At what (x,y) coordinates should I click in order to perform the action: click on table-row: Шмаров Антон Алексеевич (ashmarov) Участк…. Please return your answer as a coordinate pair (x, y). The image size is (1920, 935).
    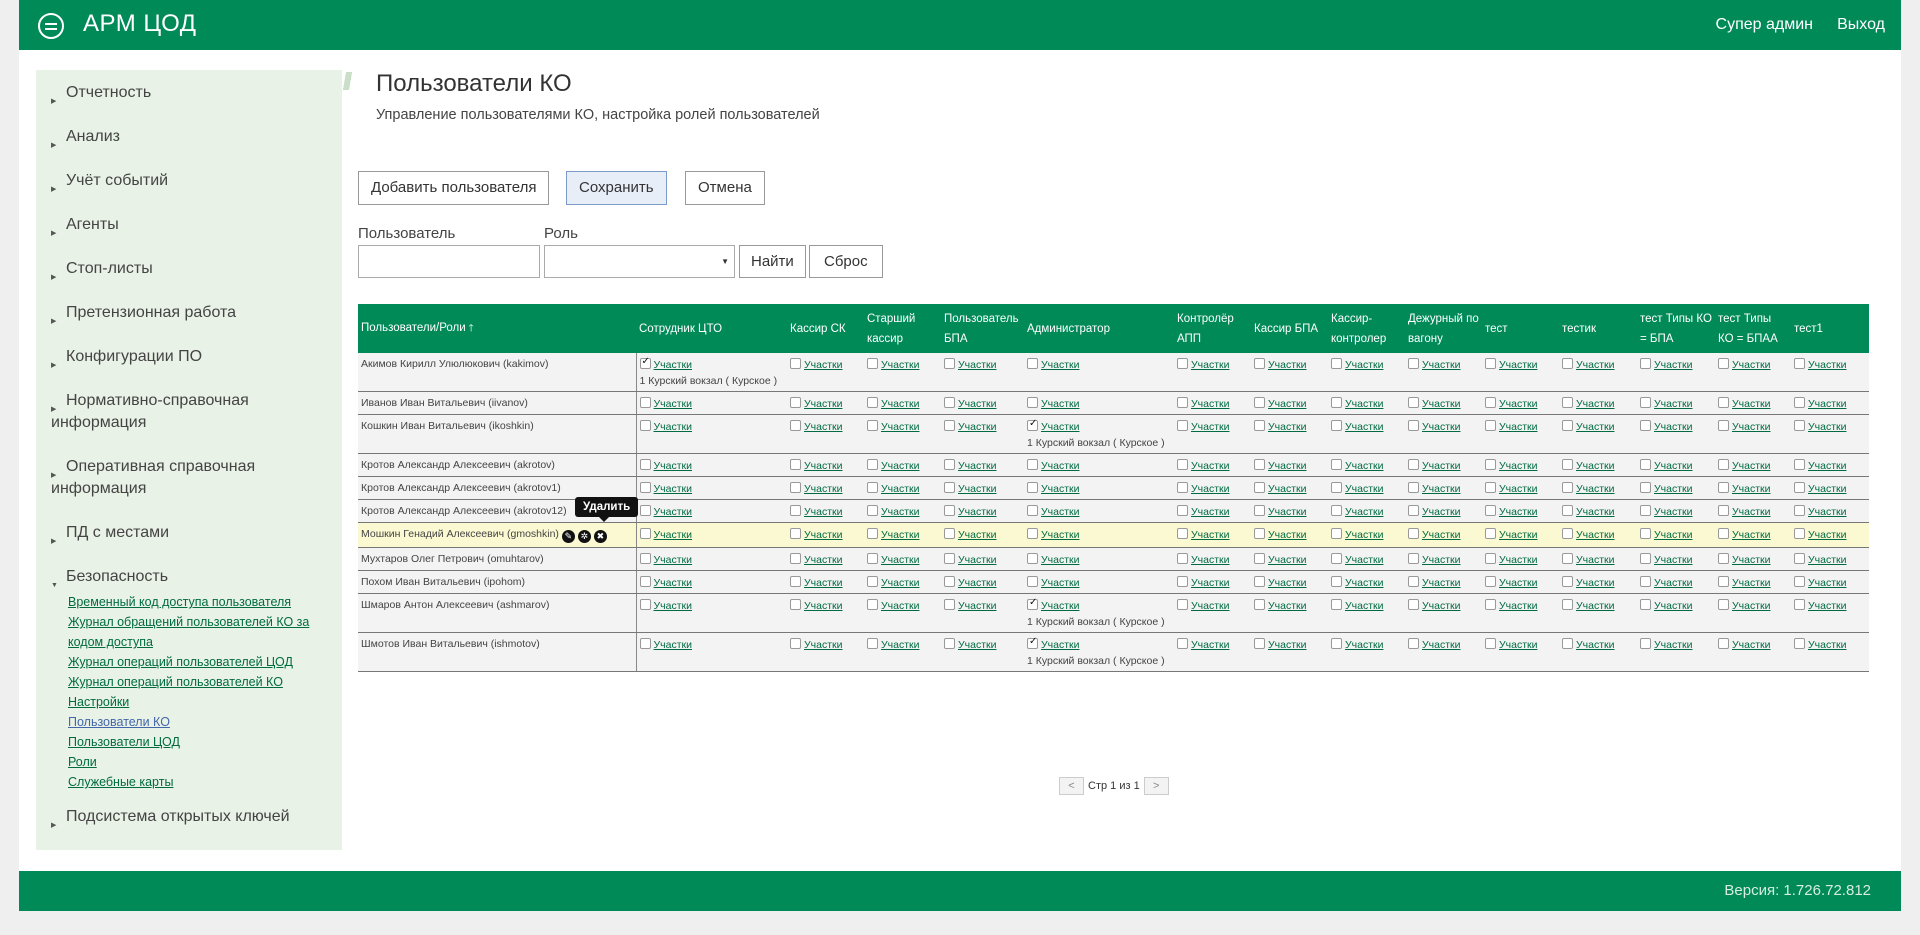
    Looking at the image, I should click on (1113, 613).